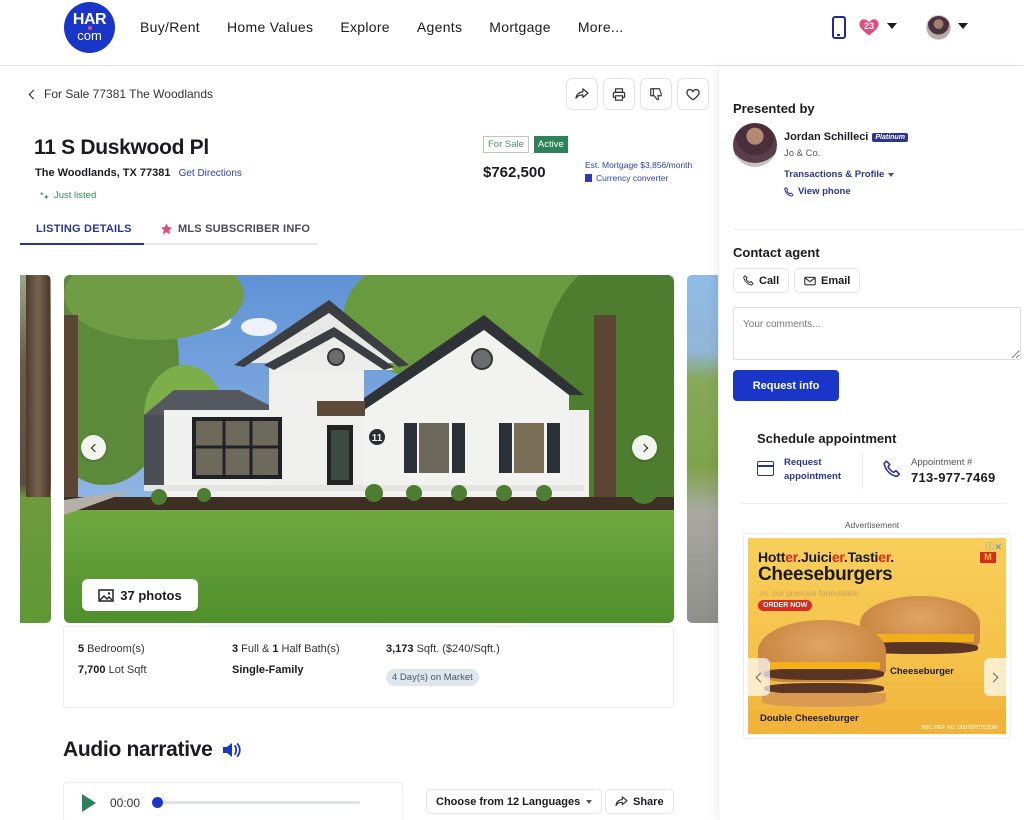  Describe the element at coordinates (632, 178) in the screenshot. I see `currency-converter-label: Currency converter` at that location.